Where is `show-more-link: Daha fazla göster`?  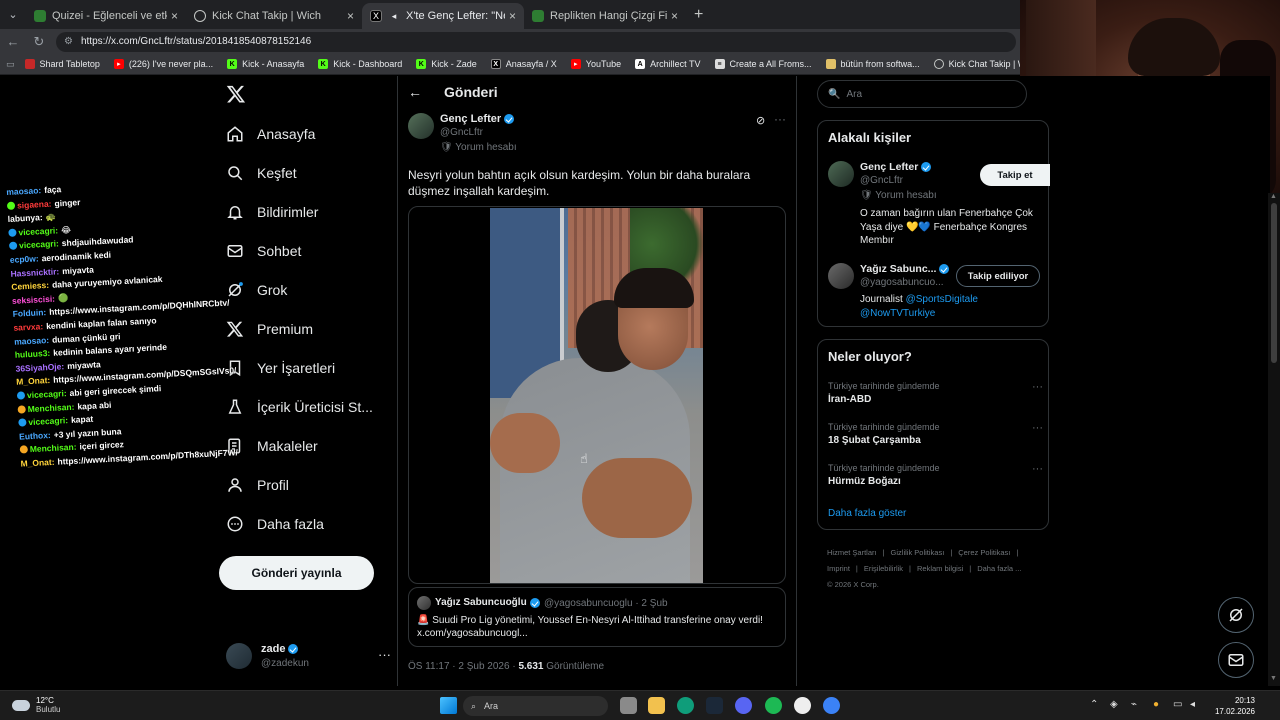
show-more-link: Daha fazla göster is located at coordinates (867, 513).